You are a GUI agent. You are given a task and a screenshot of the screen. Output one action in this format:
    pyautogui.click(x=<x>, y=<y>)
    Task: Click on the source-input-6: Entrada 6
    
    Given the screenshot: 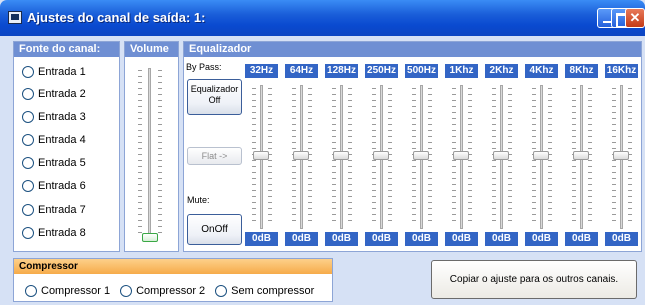 What is the action you would take?
    pyautogui.click(x=54, y=186)
    